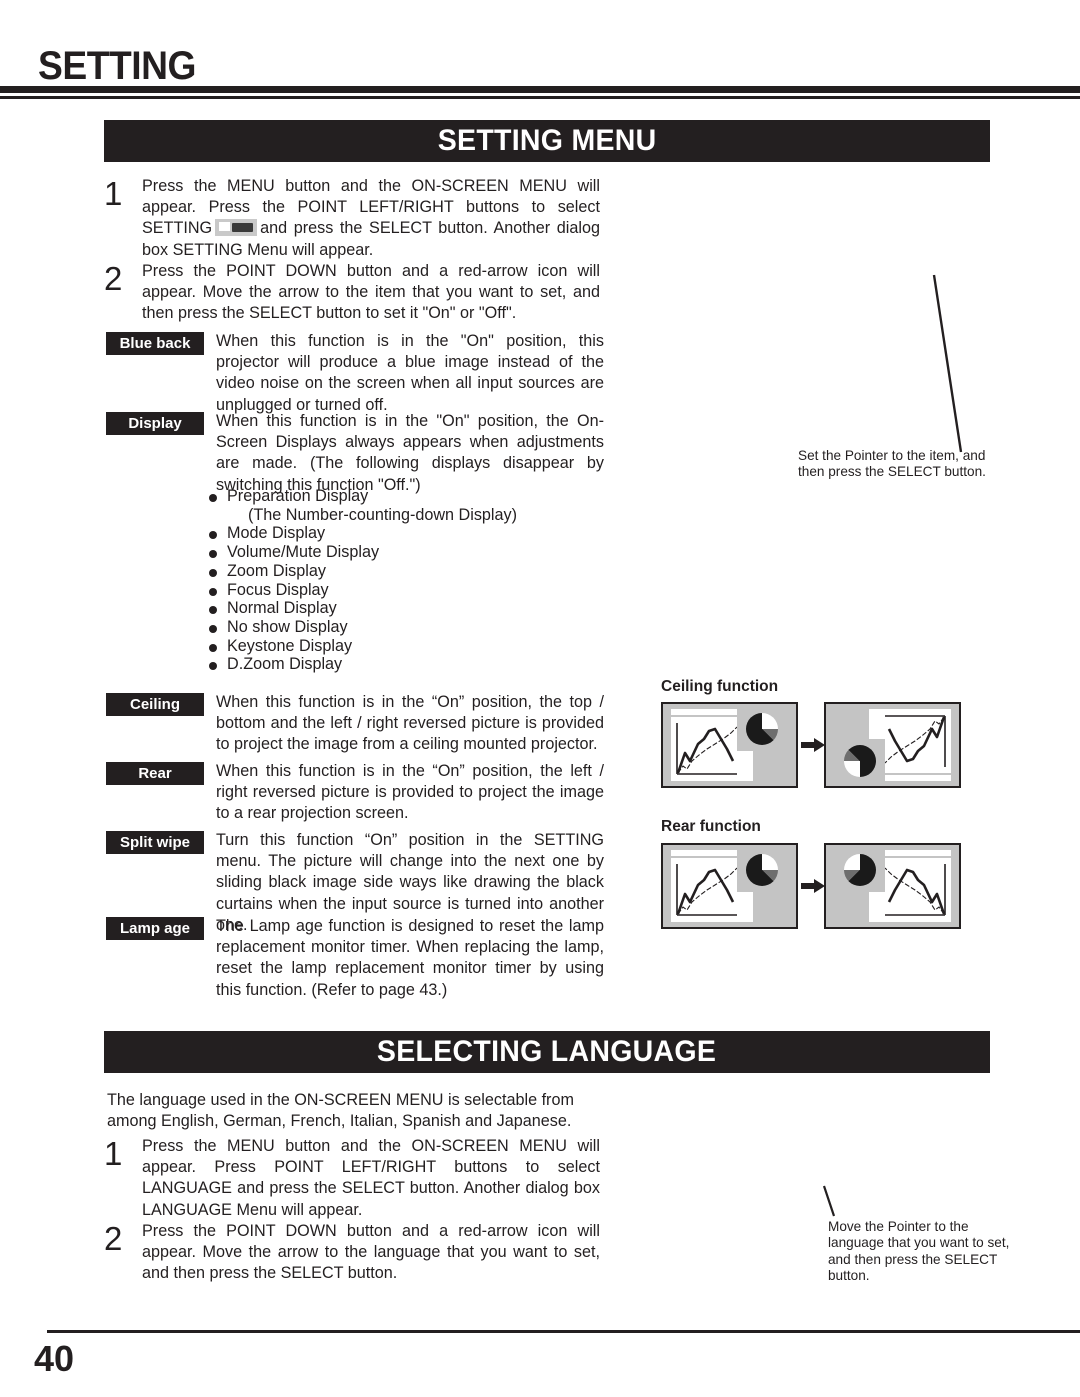  I want to click on ceiling-panel-normal-content, so click(729, 745).